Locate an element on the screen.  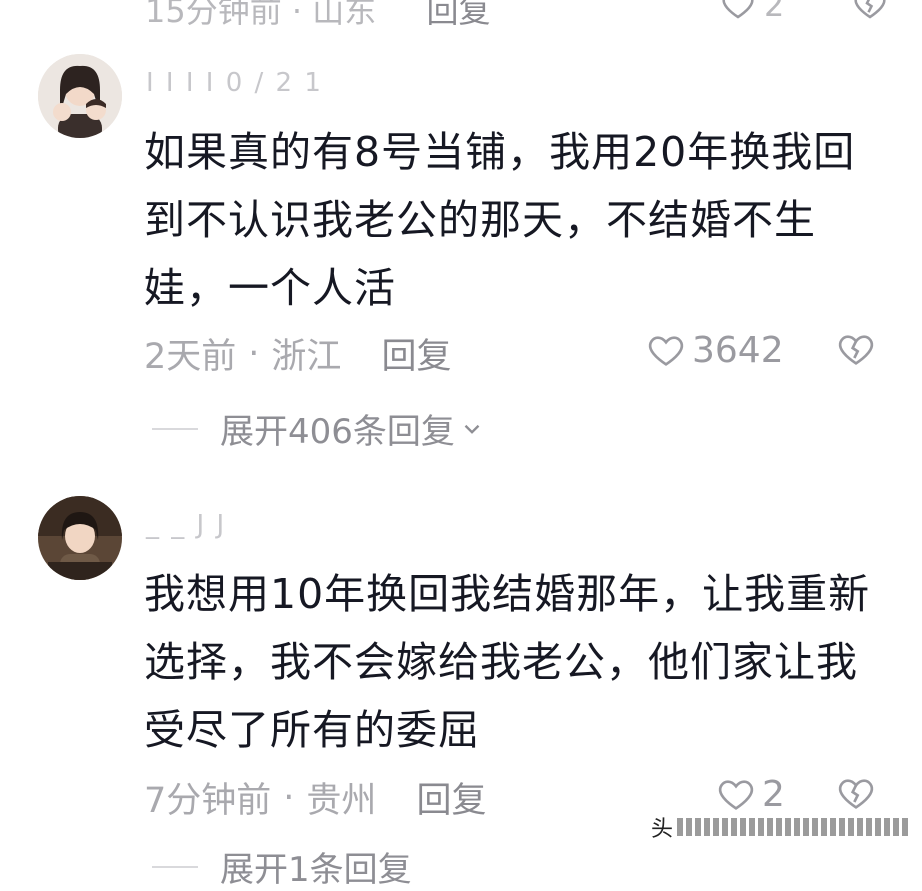
comment-meta: 2天前 · 浙江 回复 is located at coordinates (297, 353).